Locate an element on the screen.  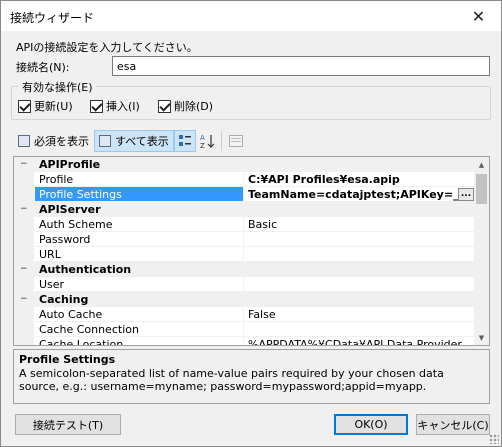
grid-property-row: User is located at coordinates (245, 284).